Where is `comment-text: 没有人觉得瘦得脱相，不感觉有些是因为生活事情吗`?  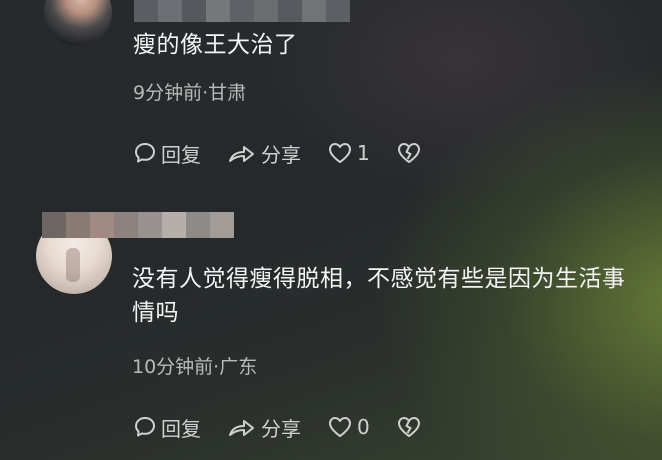
comment-text: 没有人觉得瘦得脱相，不感觉有些是因为生活事情吗 is located at coordinates (379, 296).